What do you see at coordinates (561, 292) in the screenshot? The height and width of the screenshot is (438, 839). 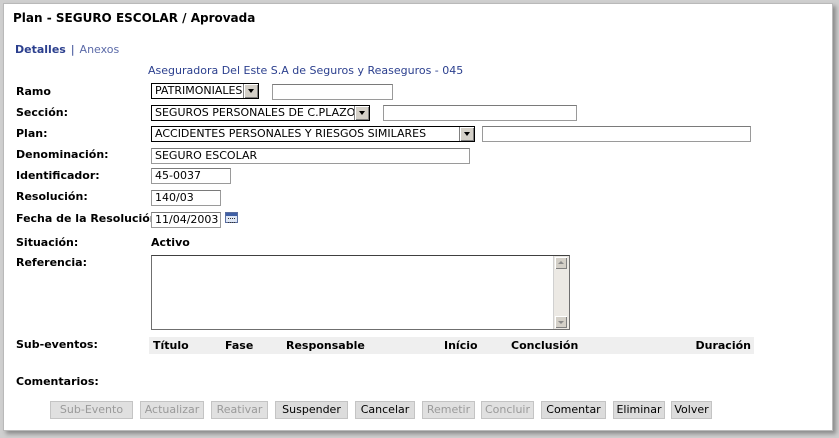 I see `referencia-scrollbar` at bounding box center [561, 292].